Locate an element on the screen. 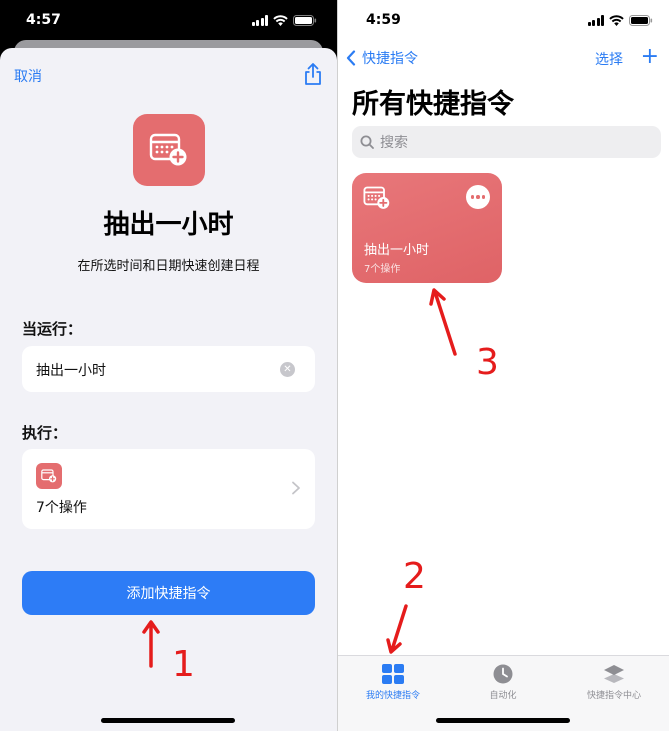  more-icon is located at coordinates (478, 197).